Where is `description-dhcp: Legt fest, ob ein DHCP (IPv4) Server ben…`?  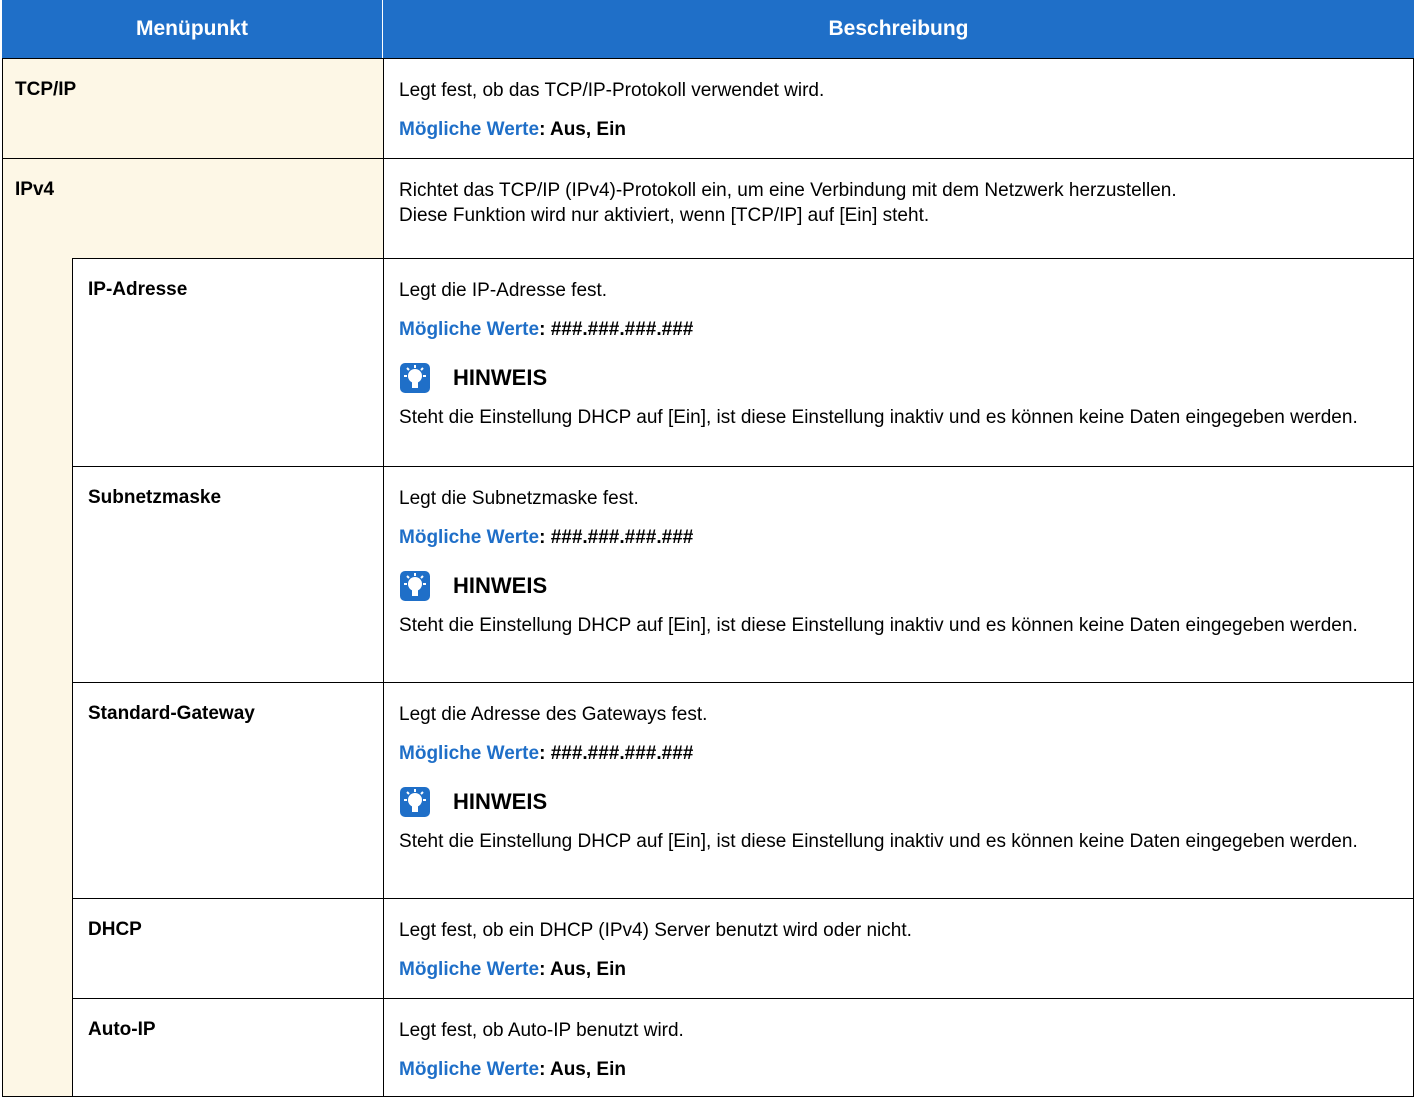
description-dhcp: Legt fest, ob ein DHCP (IPv4) Server ben… is located at coordinates (898, 948).